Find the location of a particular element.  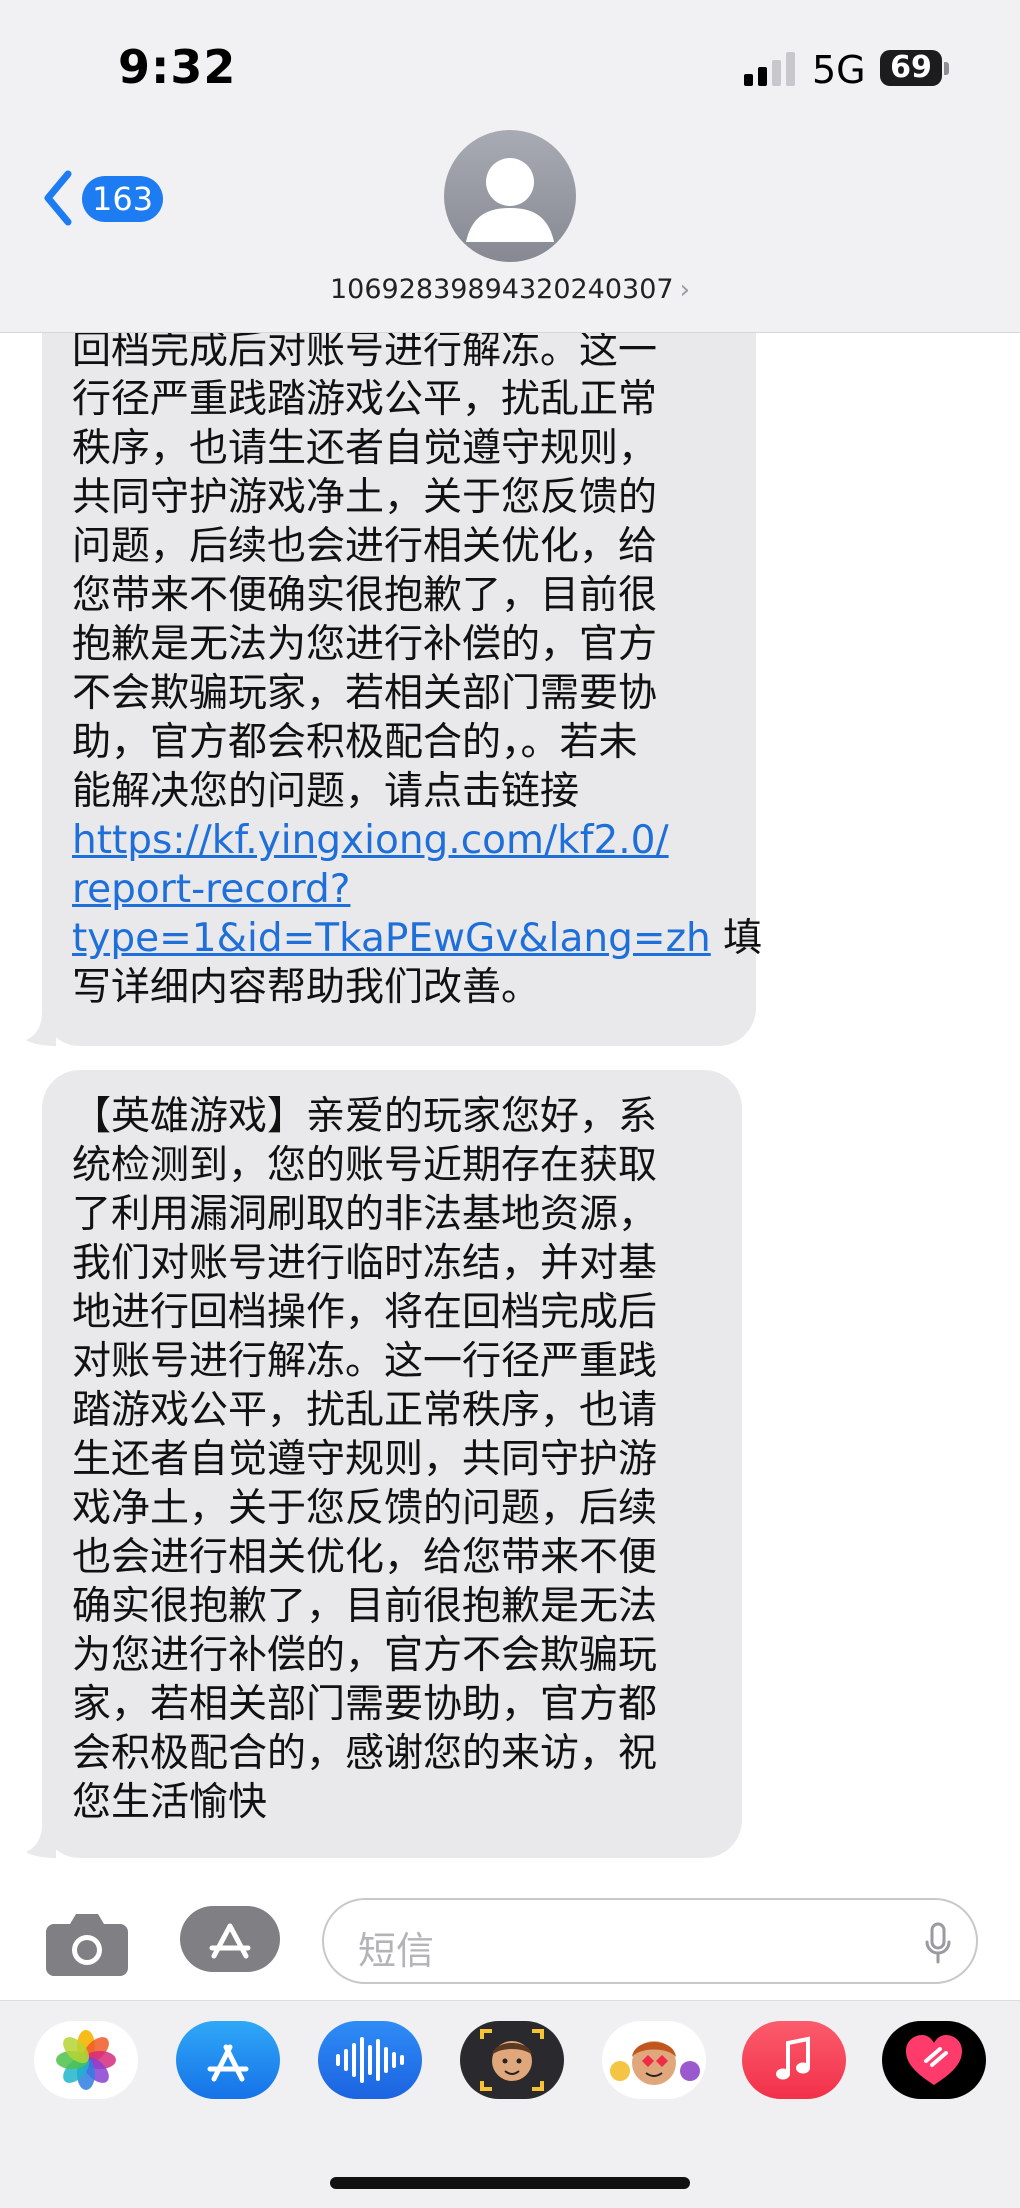

app-store-button is located at coordinates (230, 1939).